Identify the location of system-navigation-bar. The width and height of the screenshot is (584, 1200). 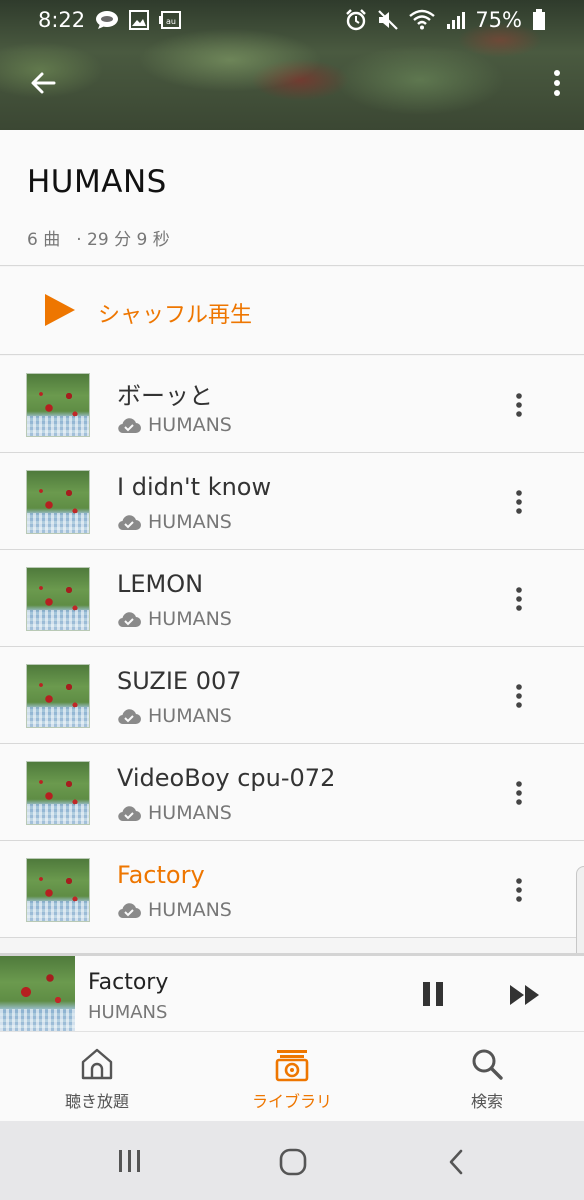
(292, 1160).